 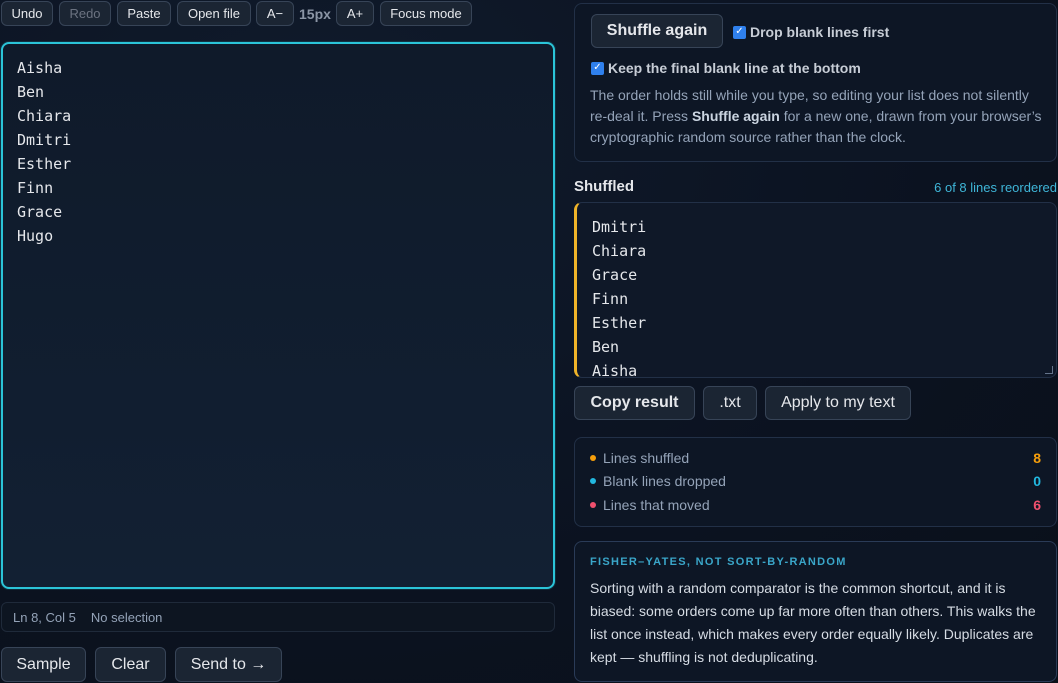 What do you see at coordinates (1037, 481) in the screenshot?
I see `stat-value: 0` at bounding box center [1037, 481].